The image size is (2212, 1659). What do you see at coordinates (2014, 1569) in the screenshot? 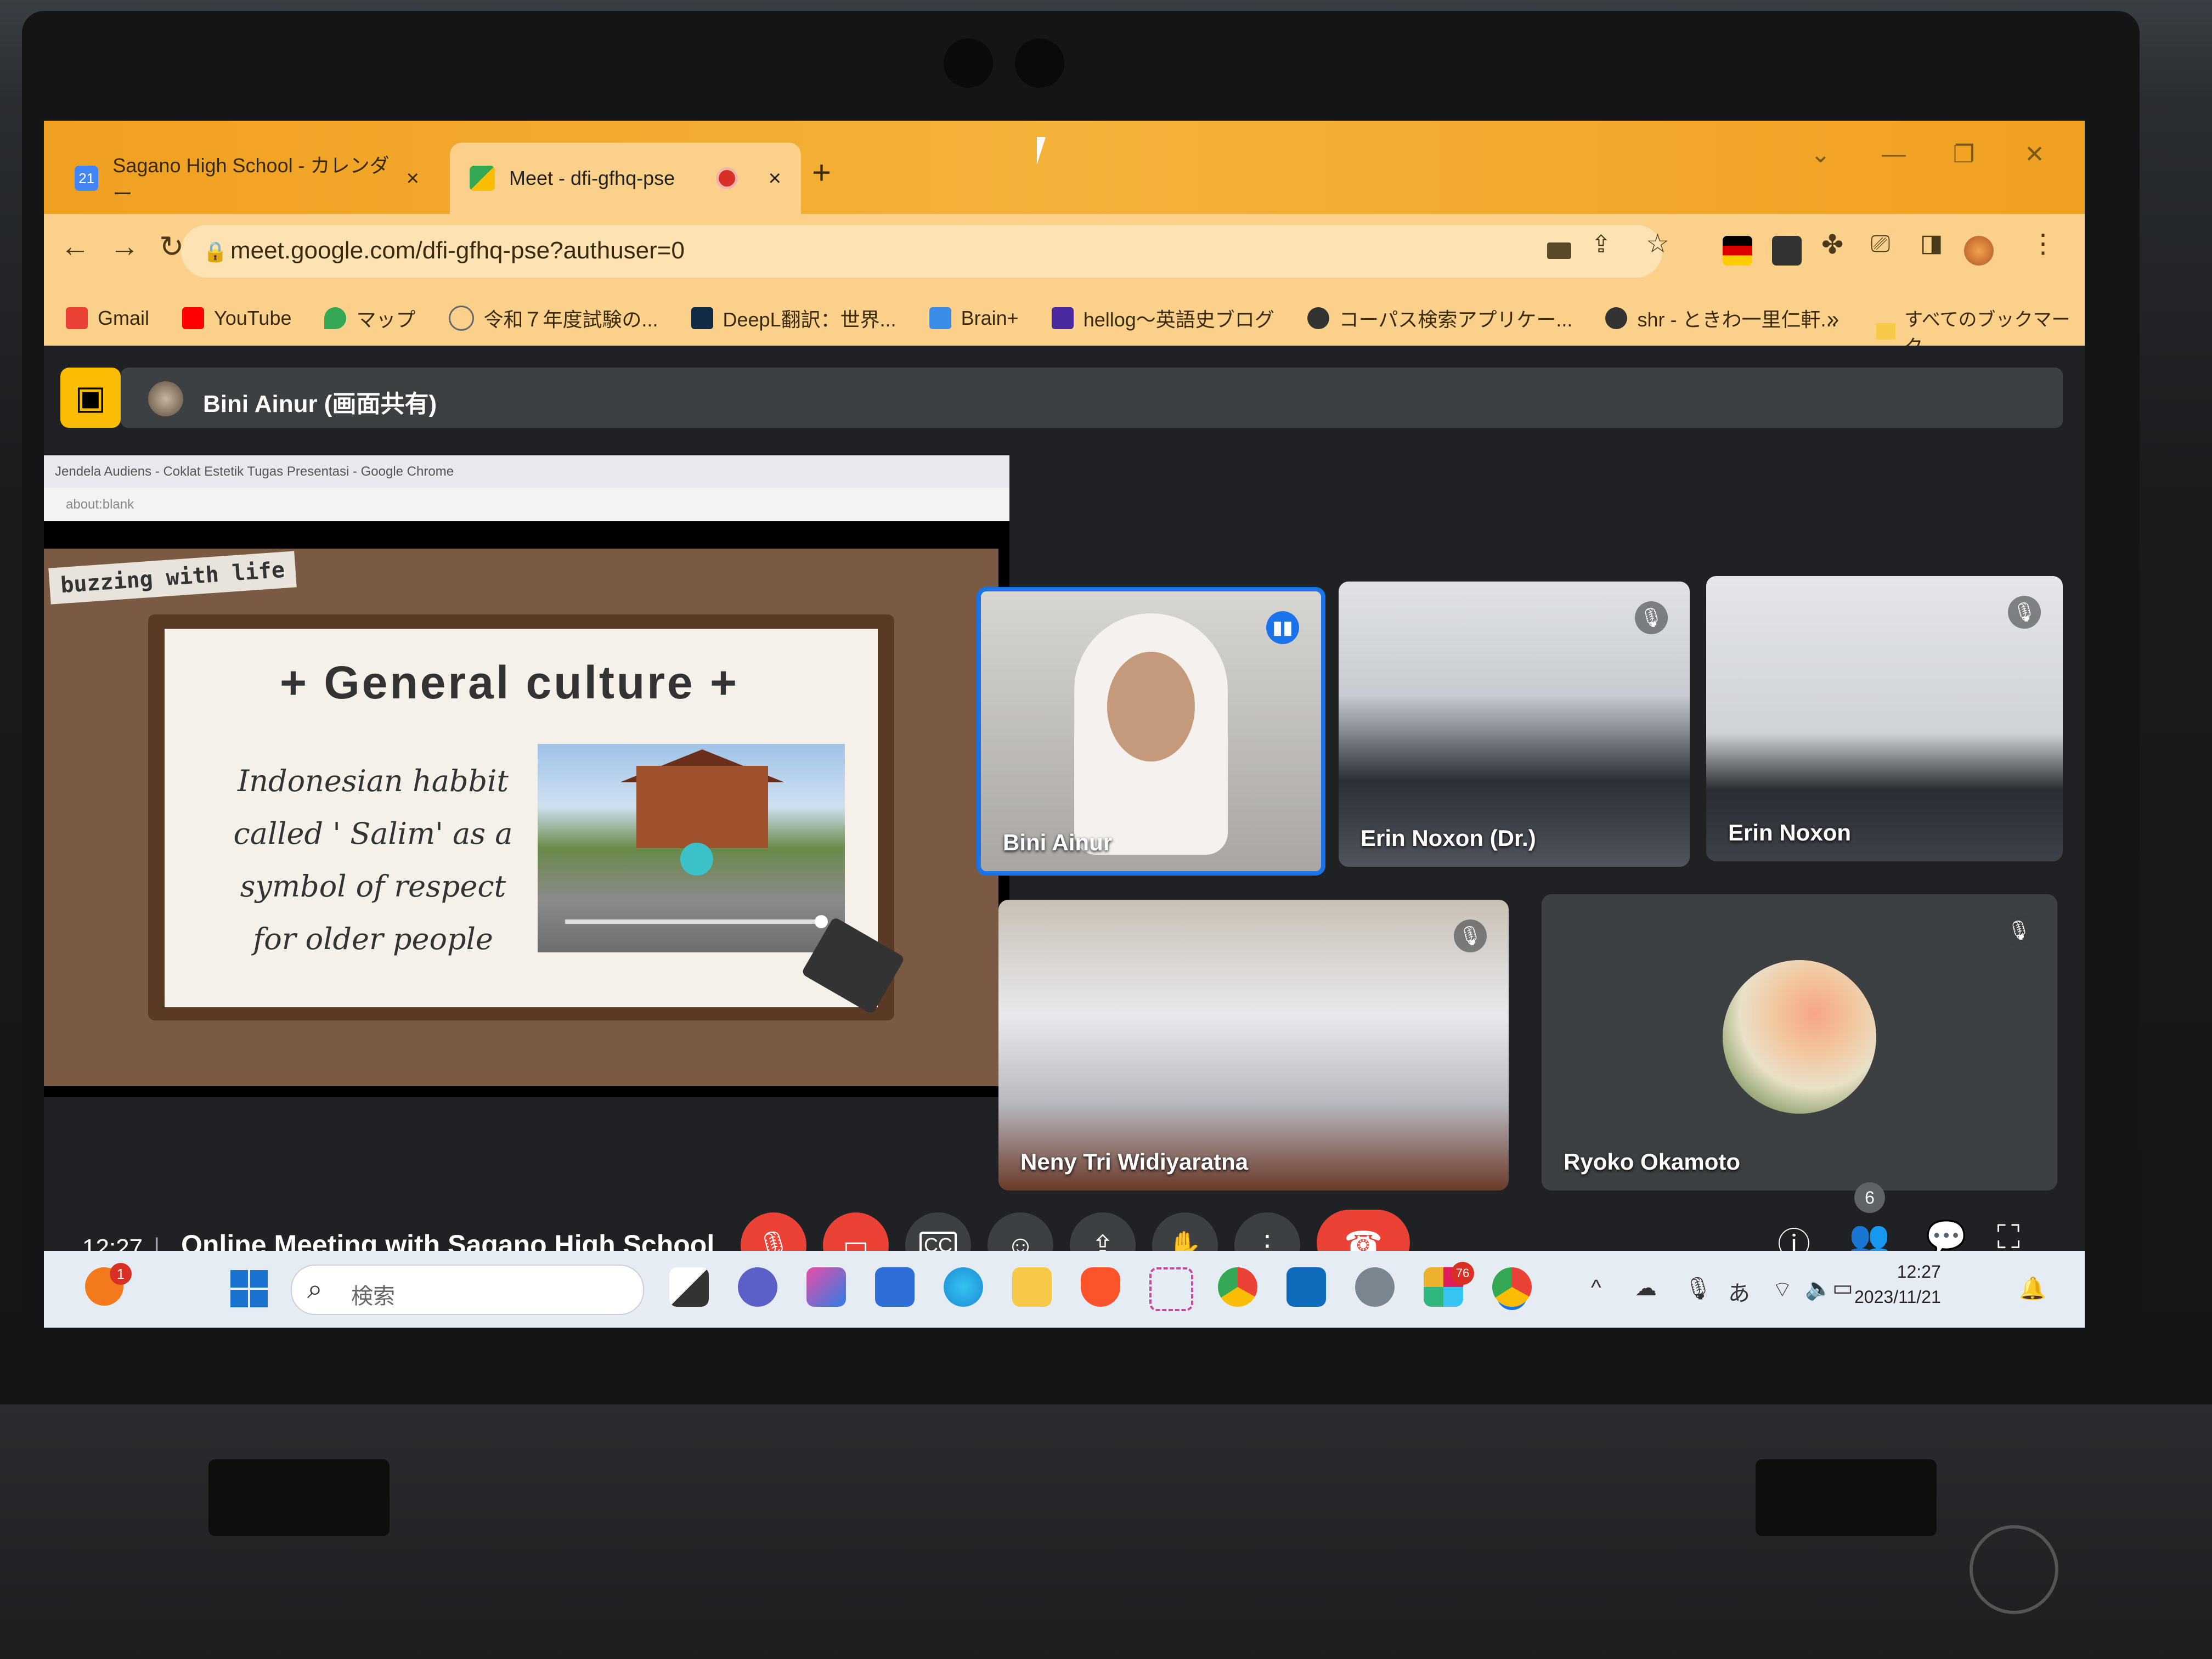
I see `power-button` at bounding box center [2014, 1569].